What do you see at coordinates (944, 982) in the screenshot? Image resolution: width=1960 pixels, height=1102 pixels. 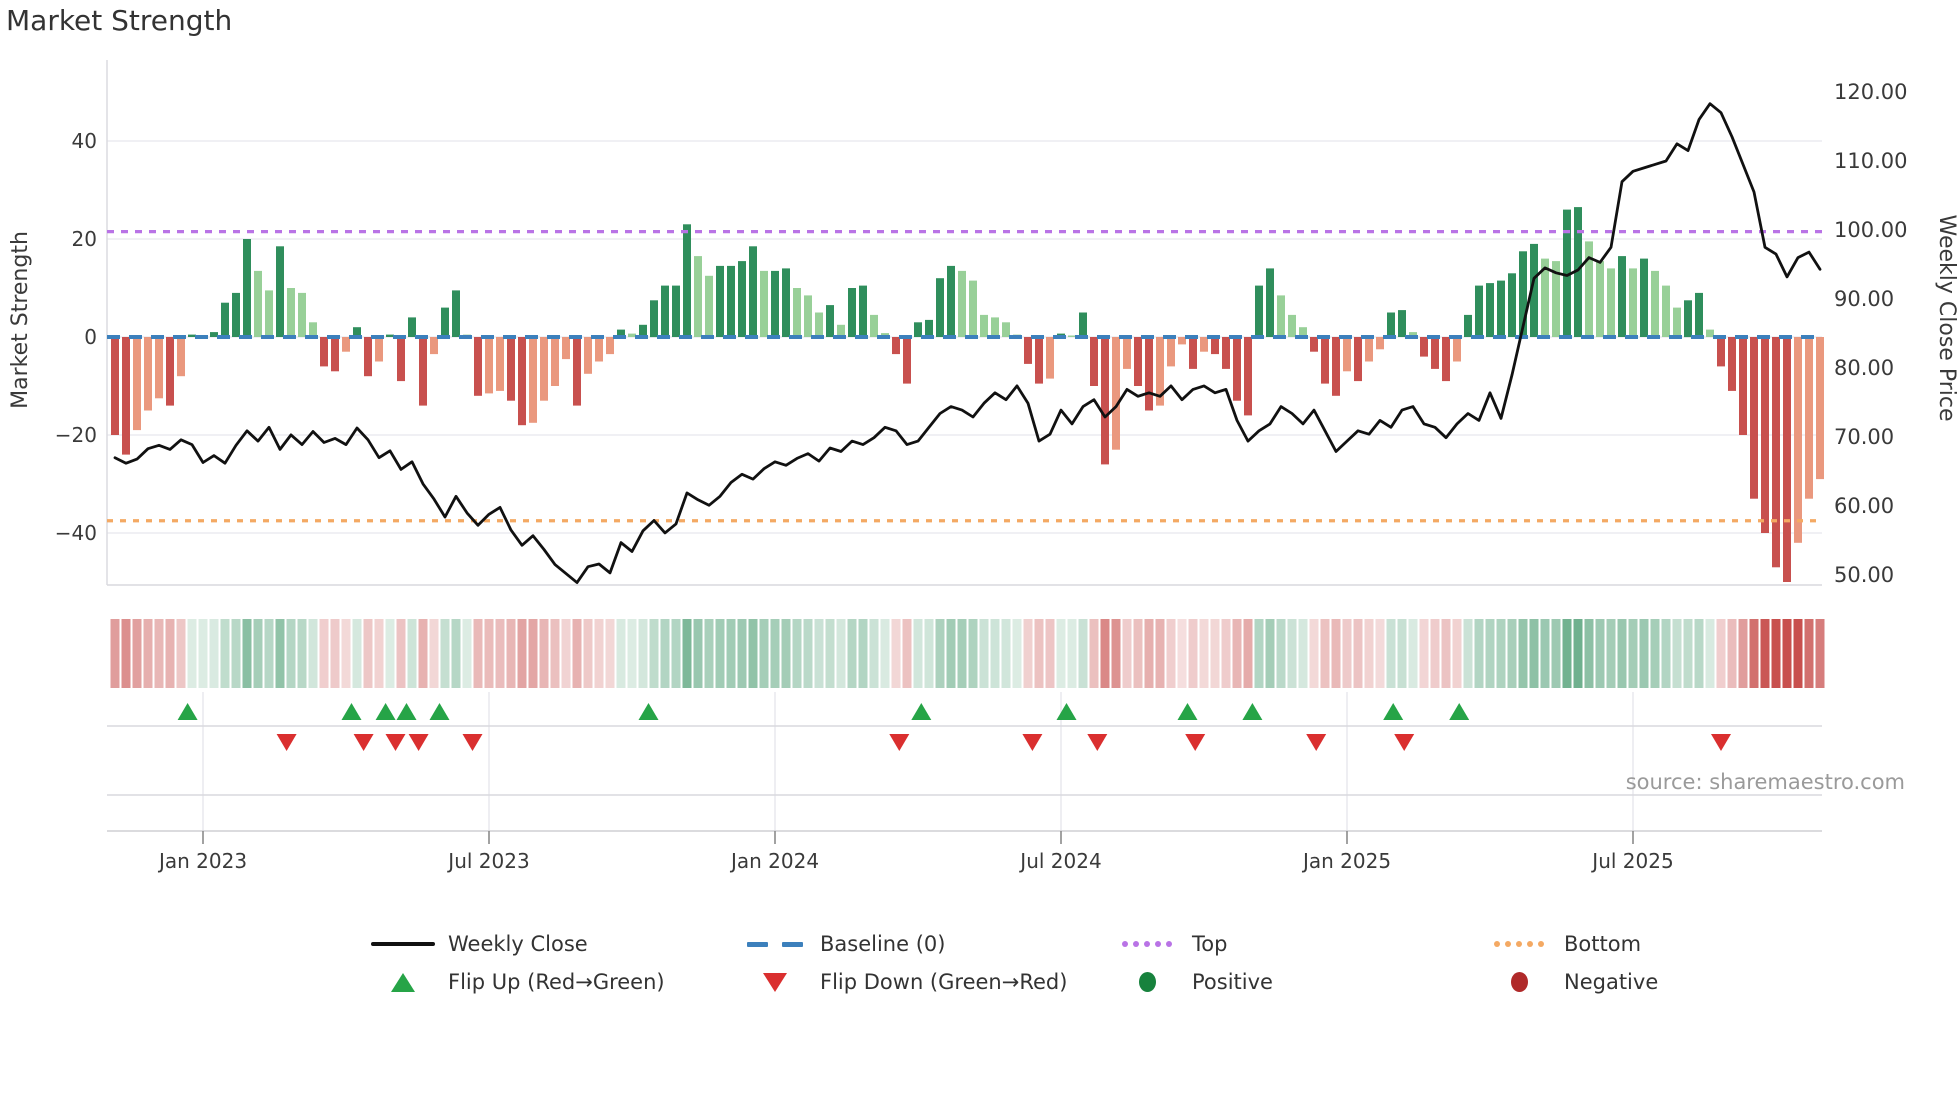 I see `legend-label: Flip Down (Green→Red)` at bounding box center [944, 982].